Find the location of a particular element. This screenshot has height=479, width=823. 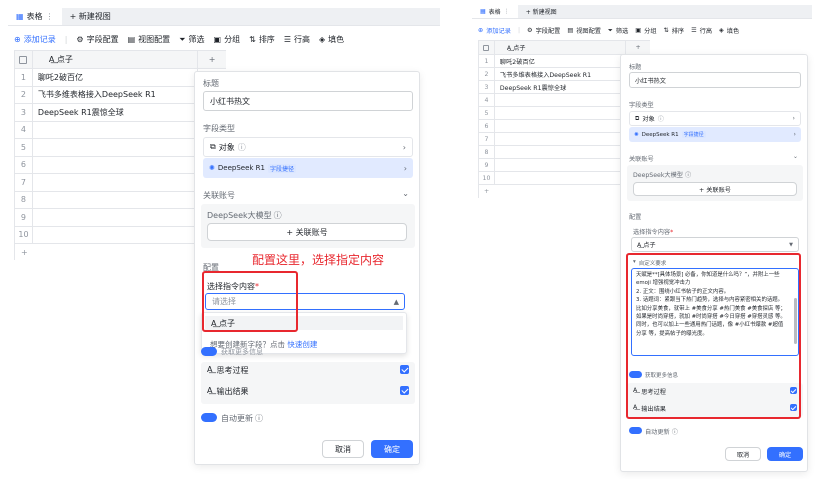

right-tab-add-view: + 新建视图 is located at coordinates (541, 11).